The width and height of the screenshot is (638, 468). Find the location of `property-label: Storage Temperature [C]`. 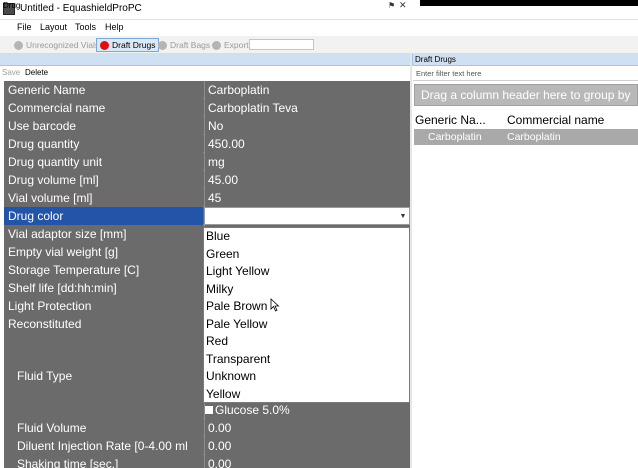

property-label: Storage Temperature [C] is located at coordinates (103, 270).